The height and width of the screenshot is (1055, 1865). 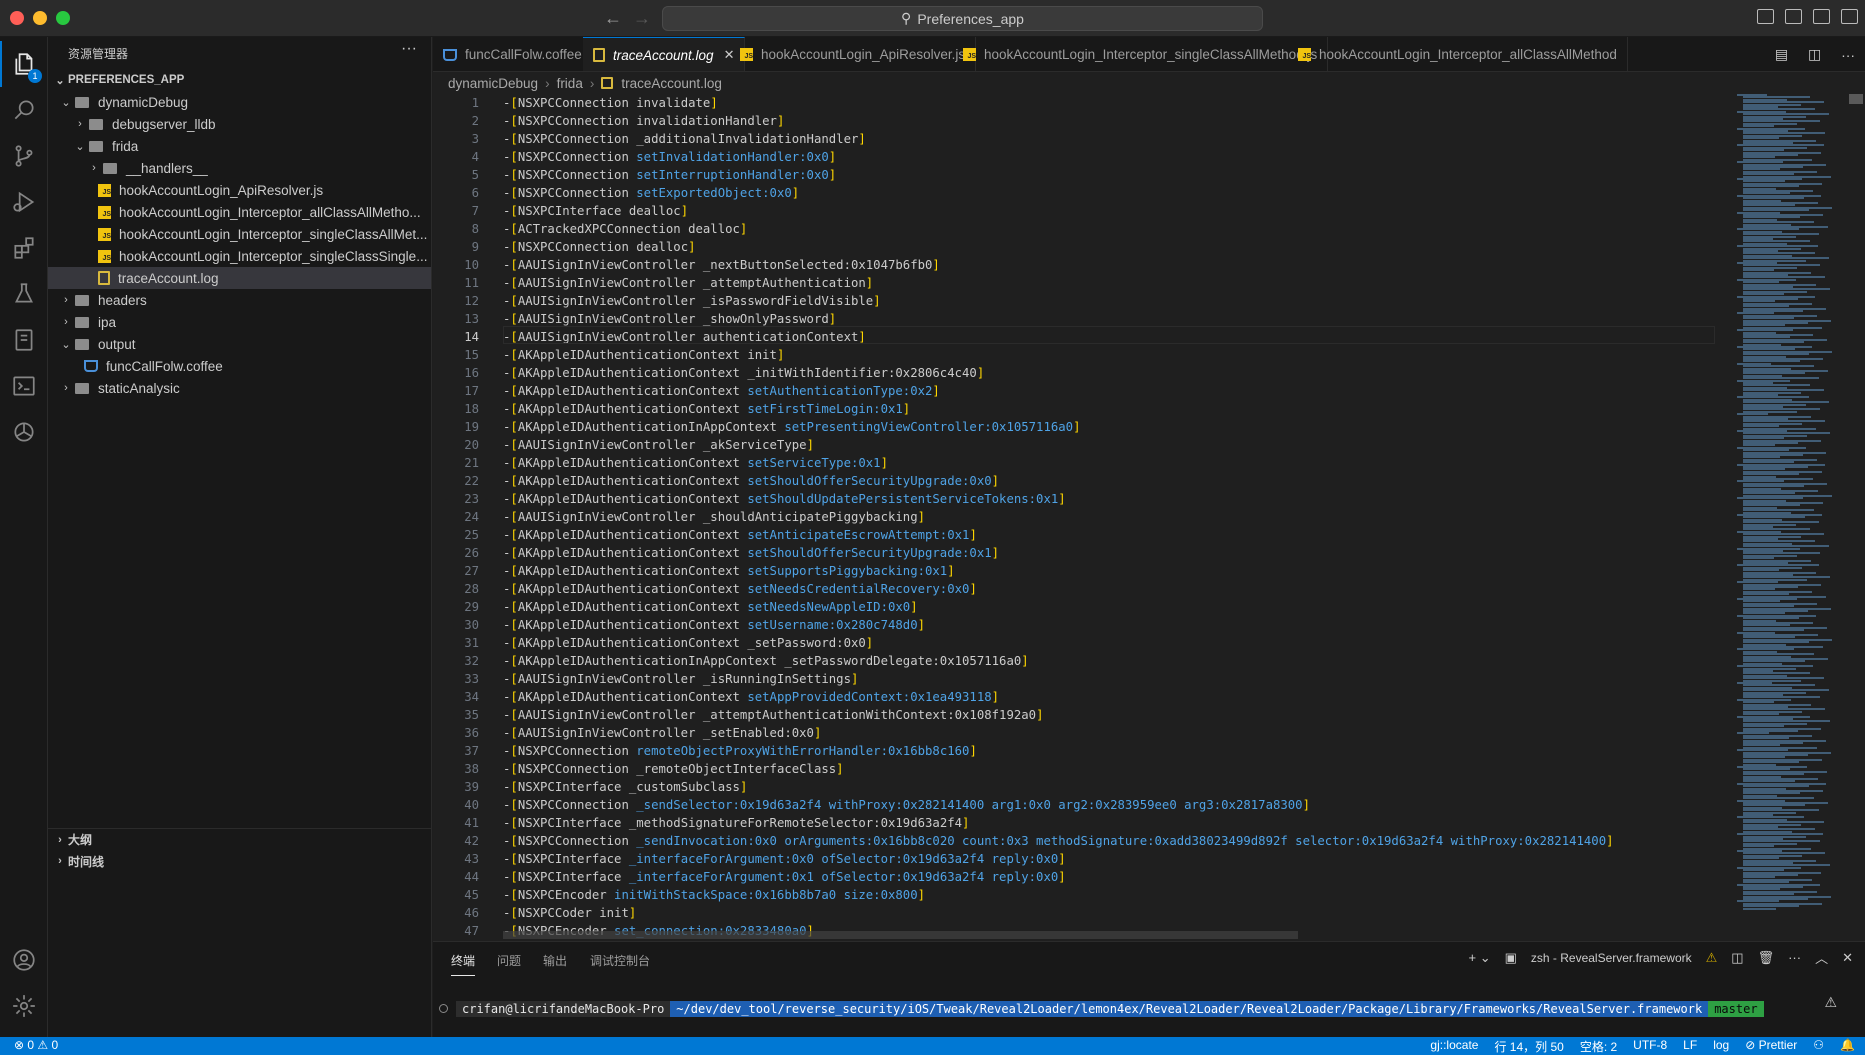 I want to click on workspace-root: ⌄ PREFERENCES_APP, so click(x=239, y=80).